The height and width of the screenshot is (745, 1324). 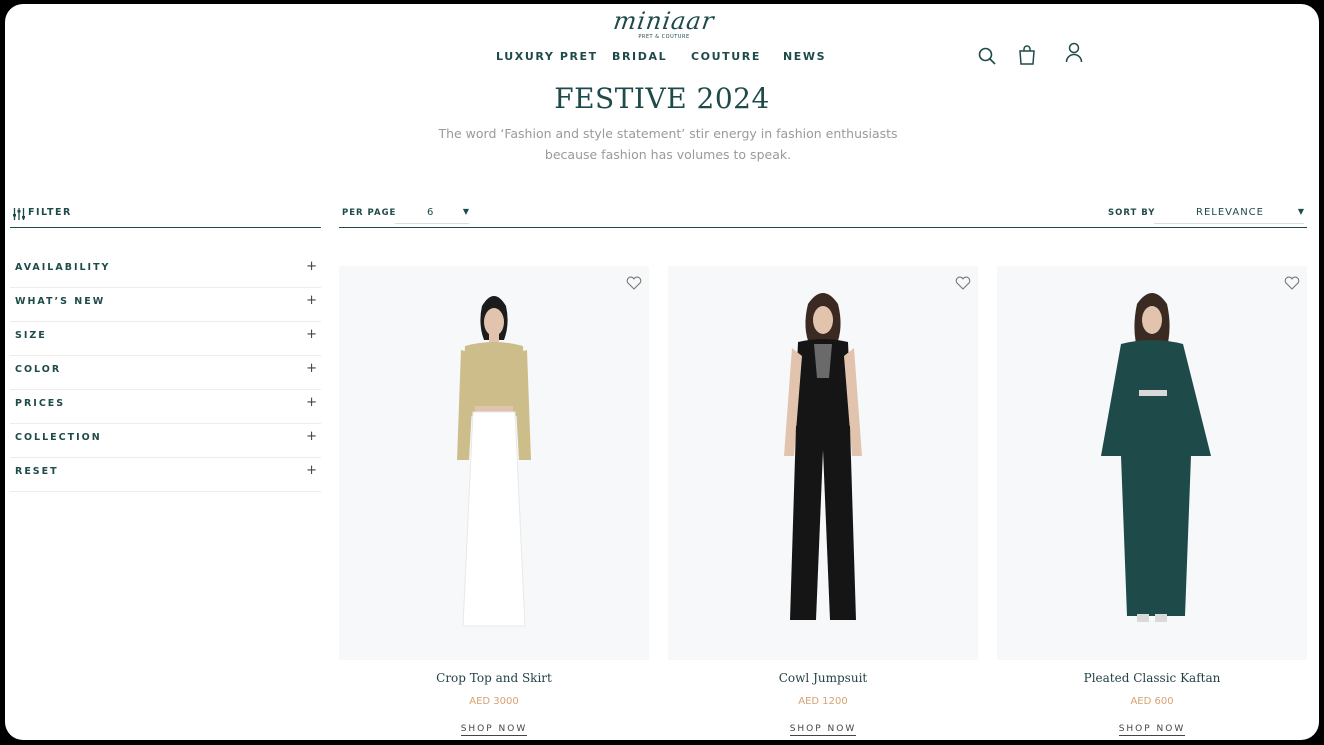 I want to click on filter-item-label: COLOR, so click(x=38, y=369).